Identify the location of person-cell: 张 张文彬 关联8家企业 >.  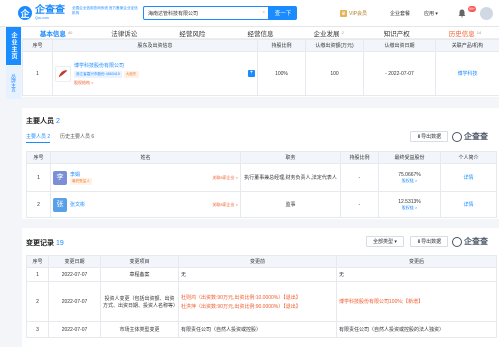
(145, 204).